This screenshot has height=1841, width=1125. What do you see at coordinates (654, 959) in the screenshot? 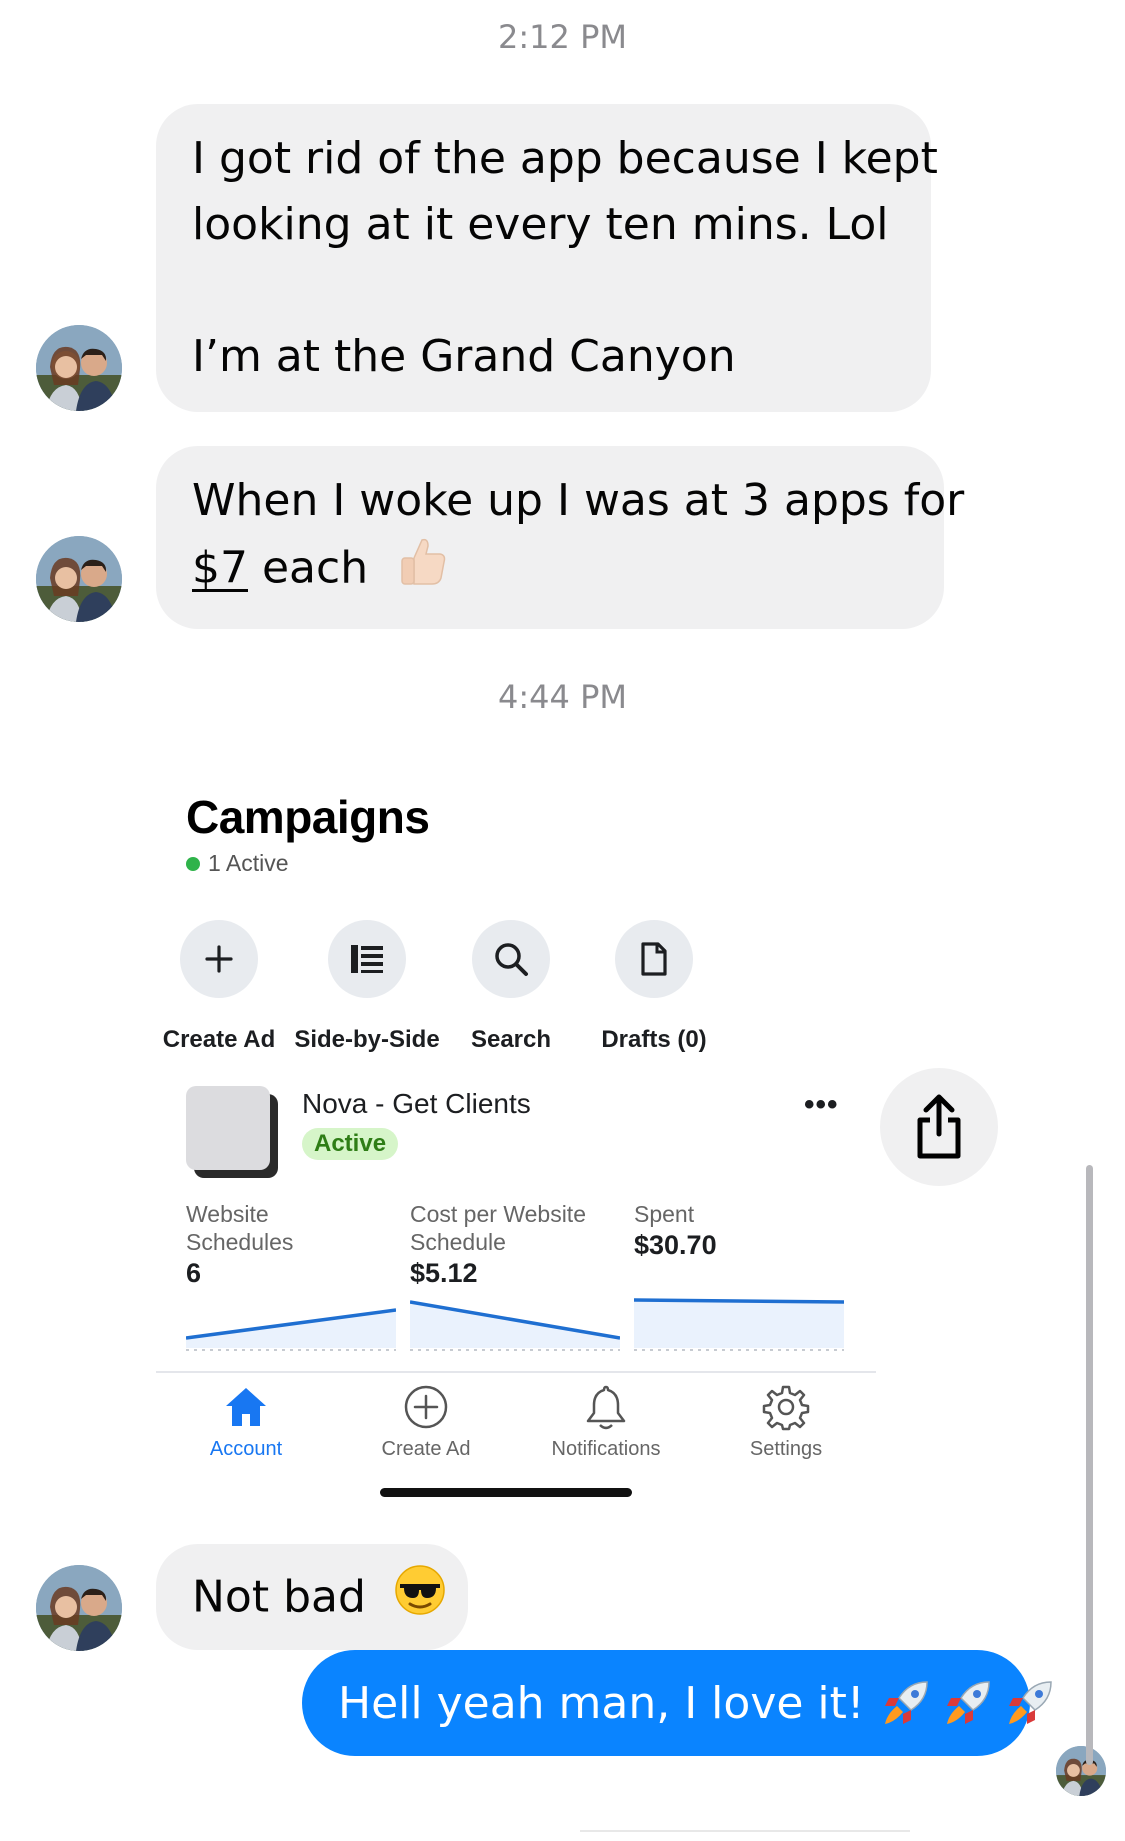
I see `document-icon` at bounding box center [654, 959].